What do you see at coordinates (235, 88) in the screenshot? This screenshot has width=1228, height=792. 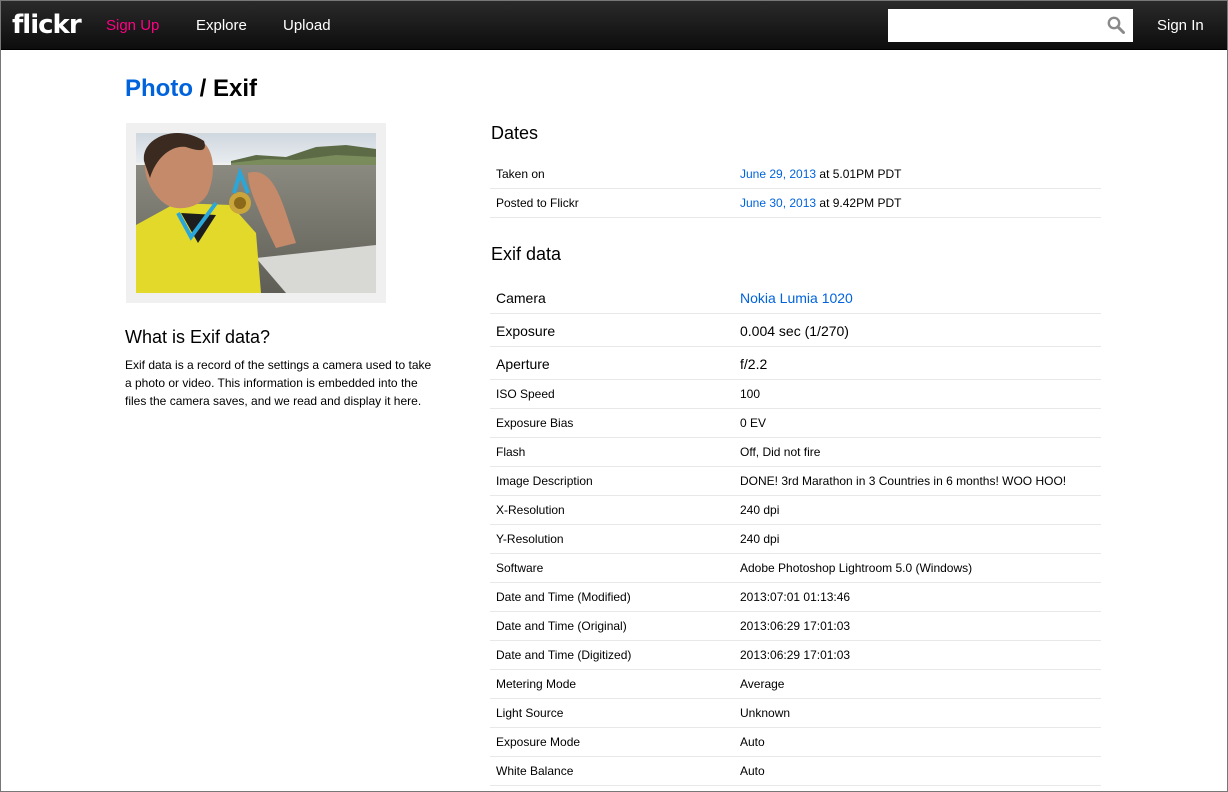 I see `breadcrumb-current: Exif` at bounding box center [235, 88].